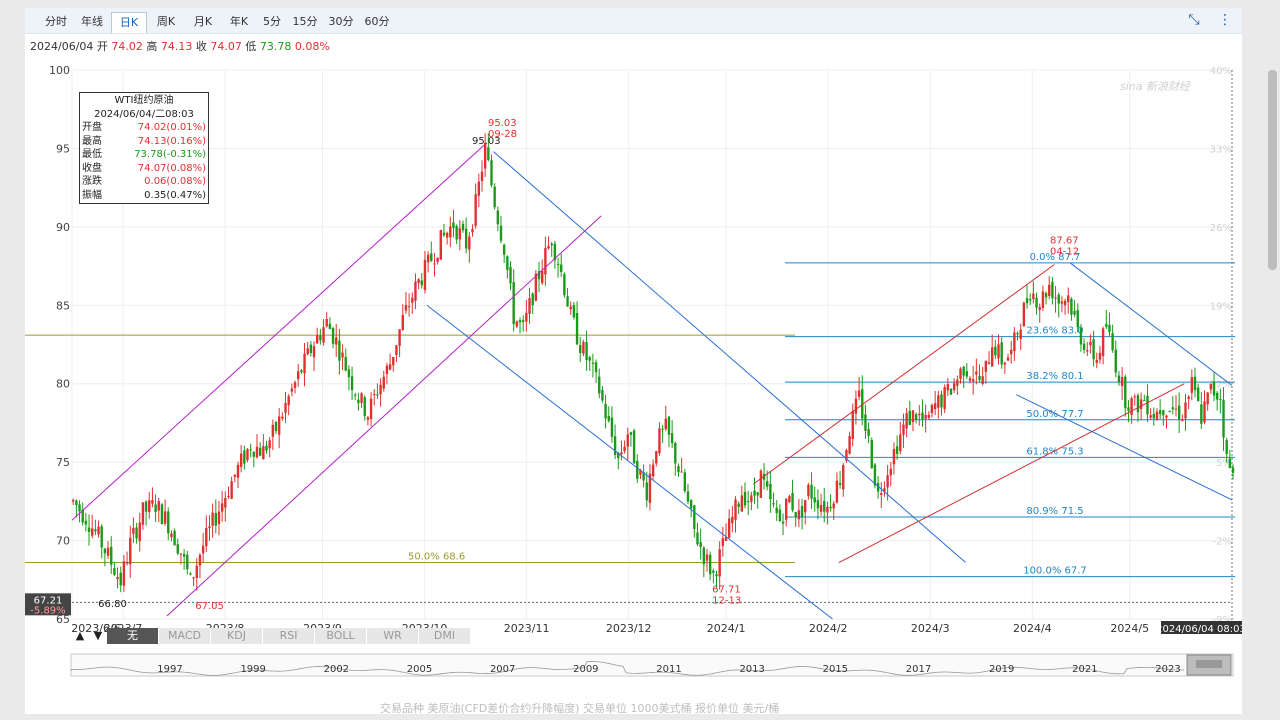  I want to click on indicator-tab-5: WR, so click(393, 636).